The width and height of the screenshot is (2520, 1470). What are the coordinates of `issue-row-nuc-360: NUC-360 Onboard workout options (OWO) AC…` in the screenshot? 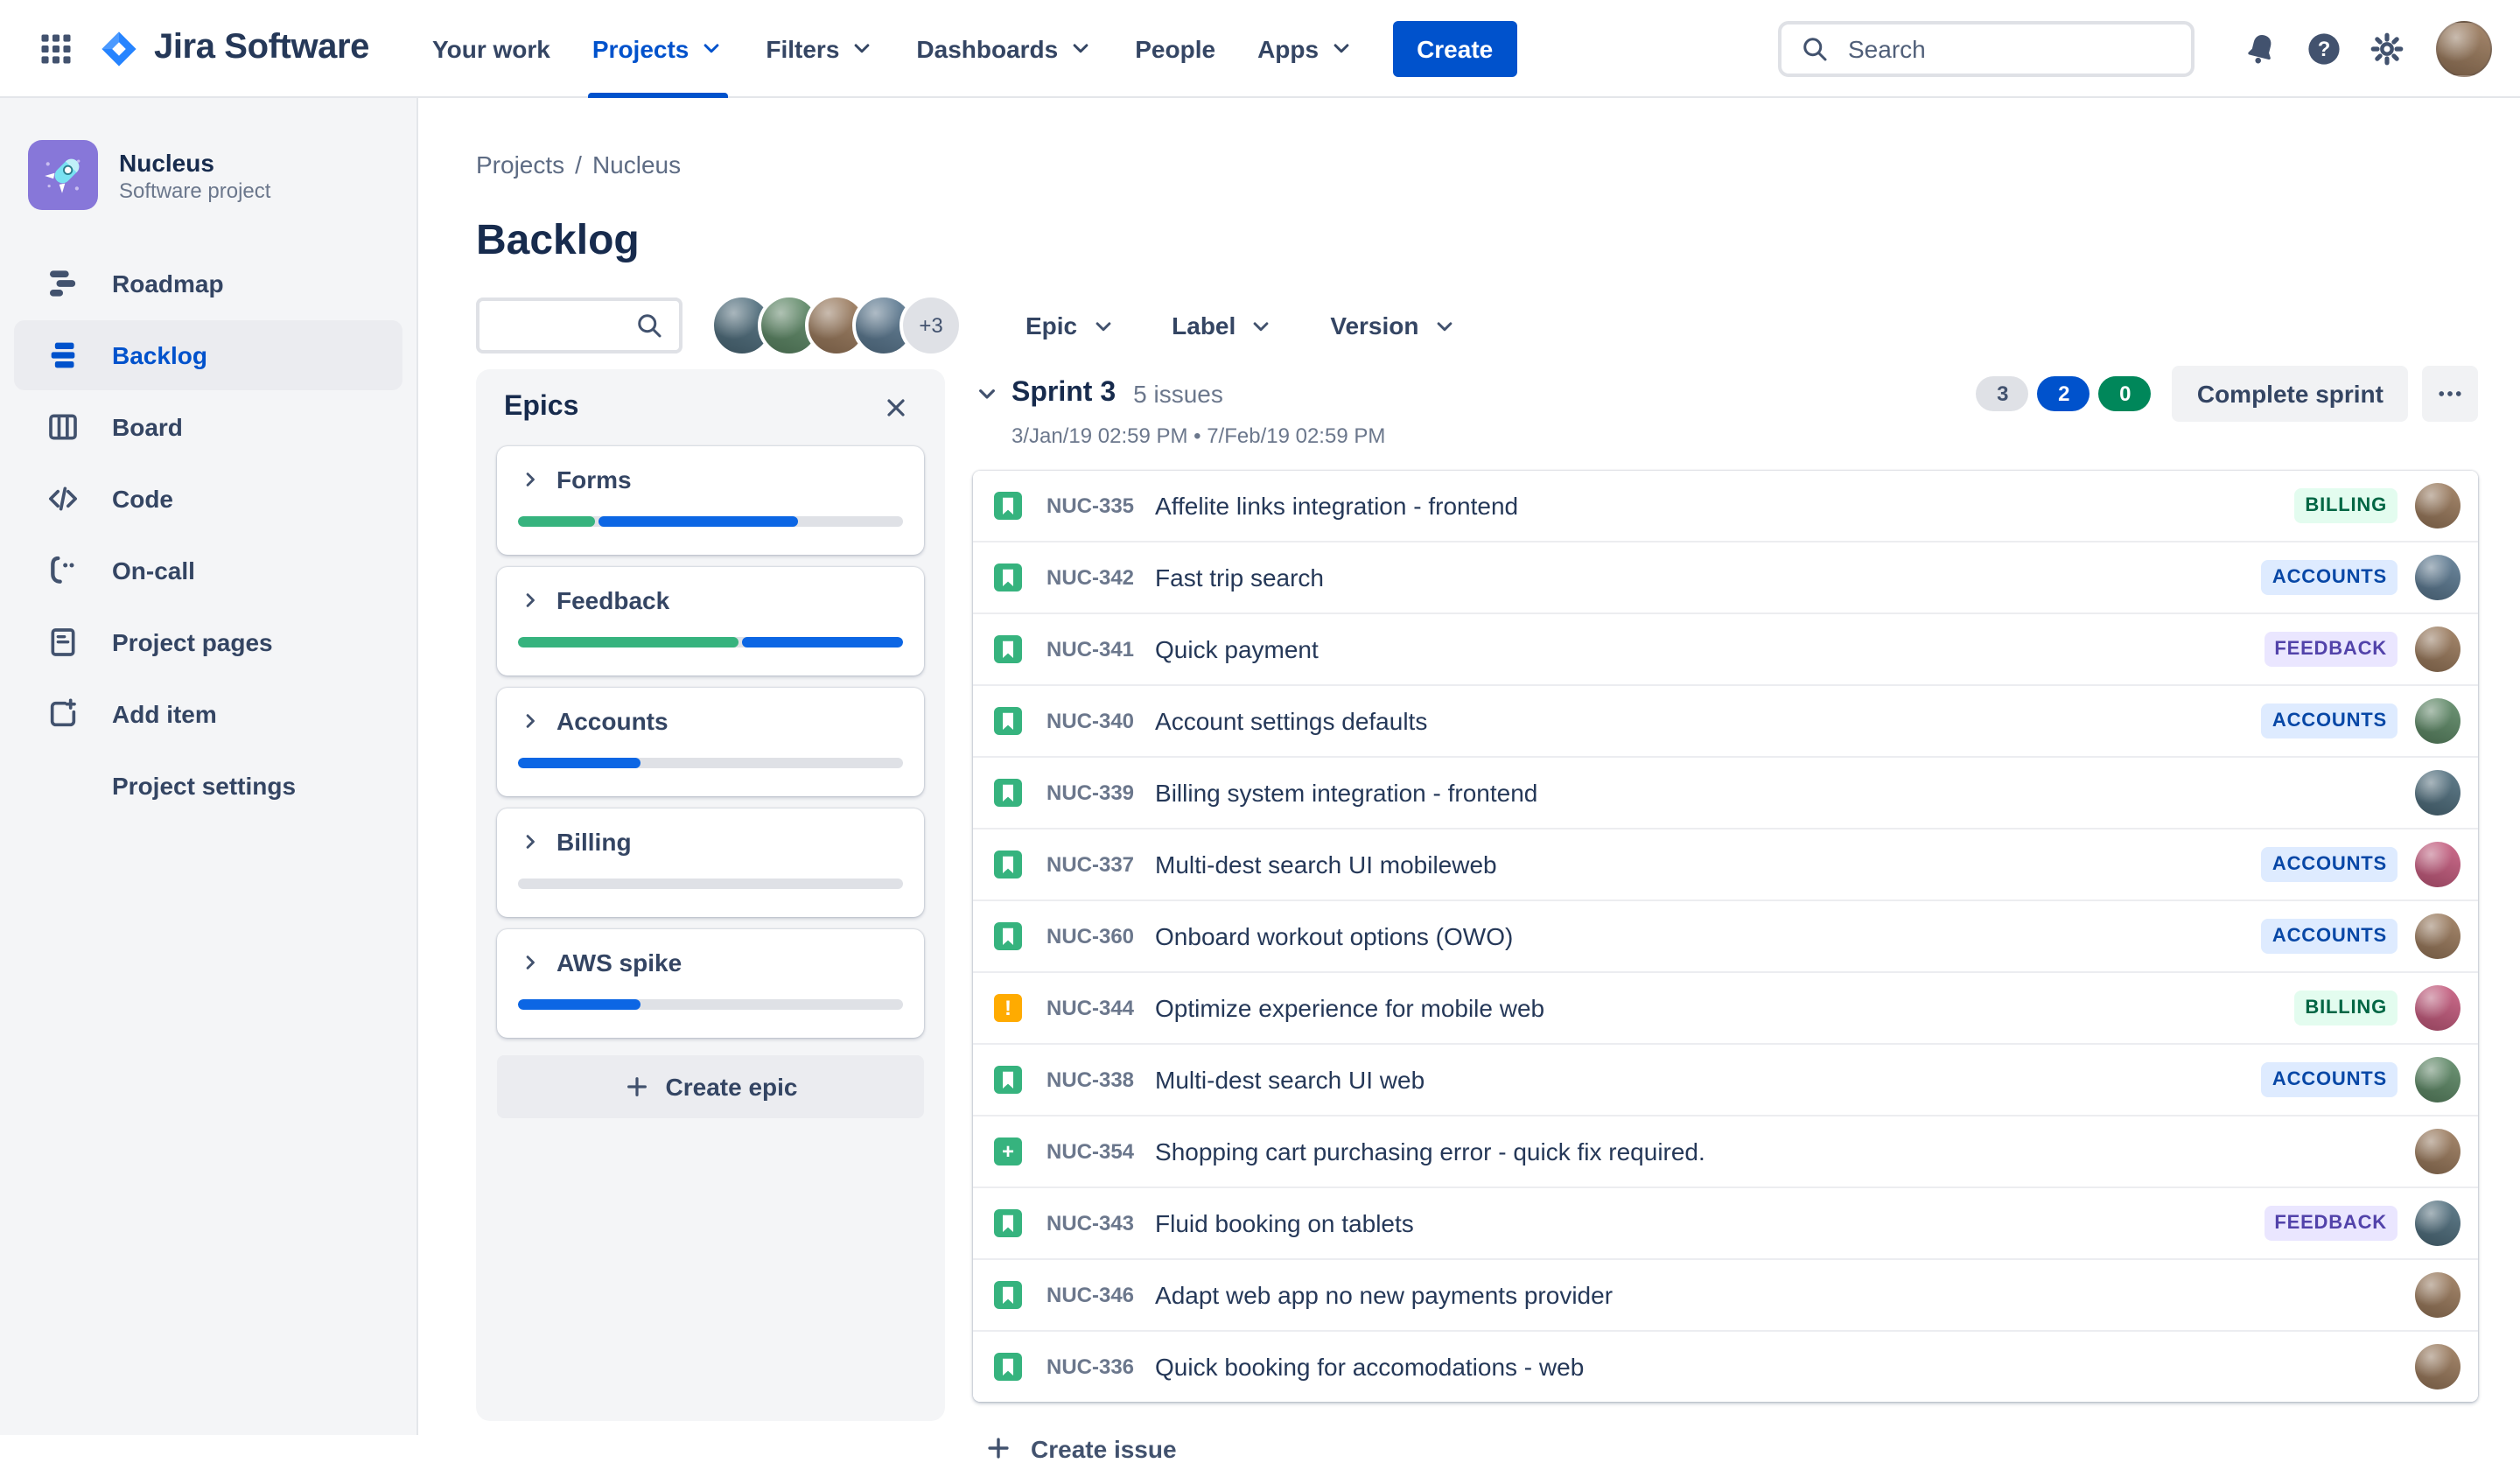 It's located at (1725, 937).